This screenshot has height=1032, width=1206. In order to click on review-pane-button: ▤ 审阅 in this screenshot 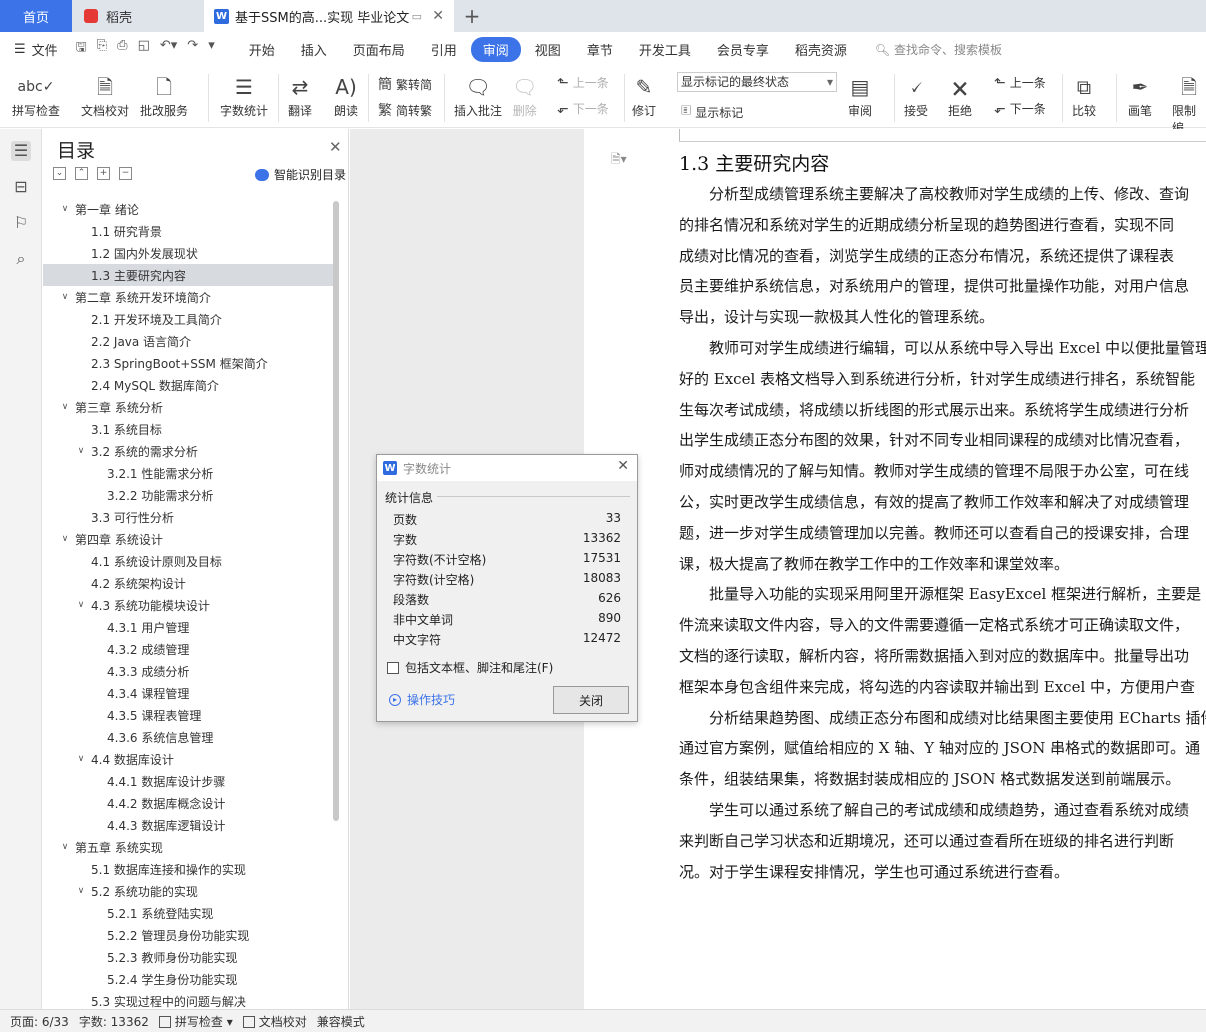, I will do `click(860, 95)`.